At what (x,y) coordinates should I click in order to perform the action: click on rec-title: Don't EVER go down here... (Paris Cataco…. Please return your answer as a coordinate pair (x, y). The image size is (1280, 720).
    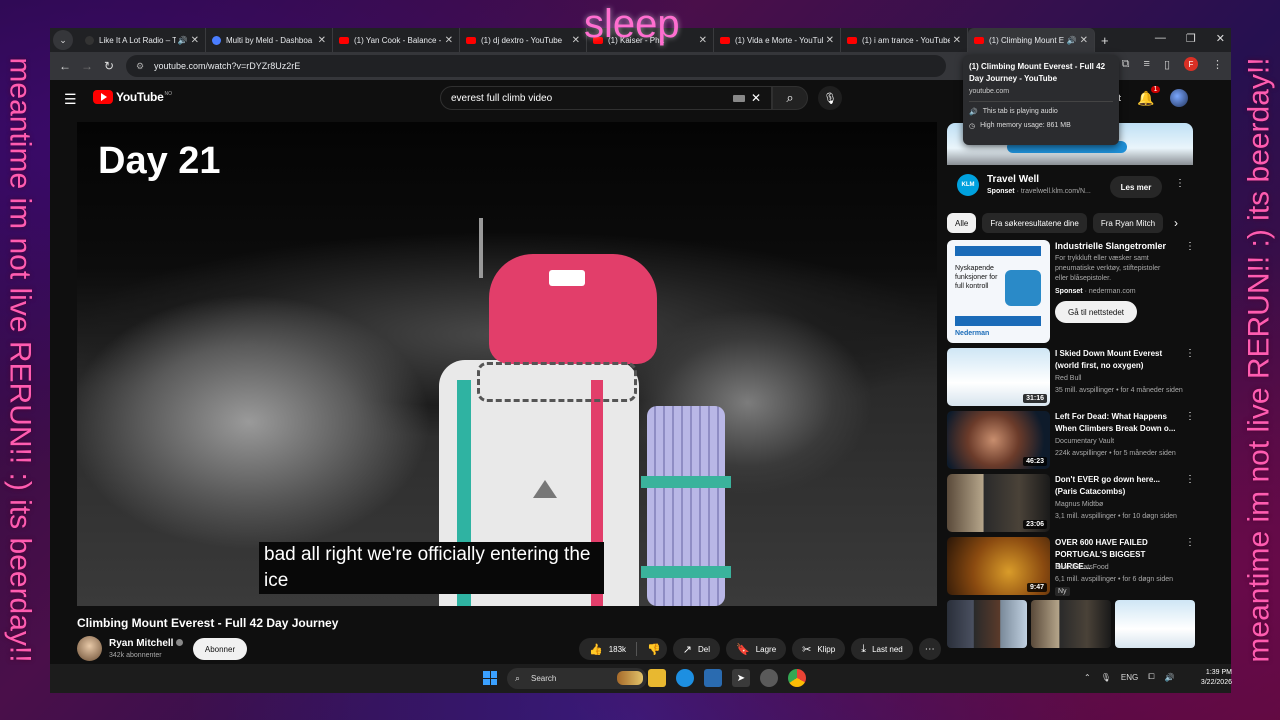
    Looking at the image, I should click on (1116, 486).